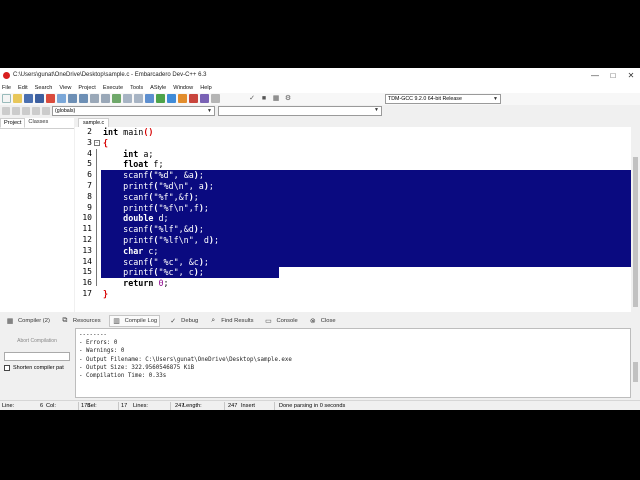 The height and width of the screenshot is (480, 640). I want to click on new-member-icon, so click(16, 111).